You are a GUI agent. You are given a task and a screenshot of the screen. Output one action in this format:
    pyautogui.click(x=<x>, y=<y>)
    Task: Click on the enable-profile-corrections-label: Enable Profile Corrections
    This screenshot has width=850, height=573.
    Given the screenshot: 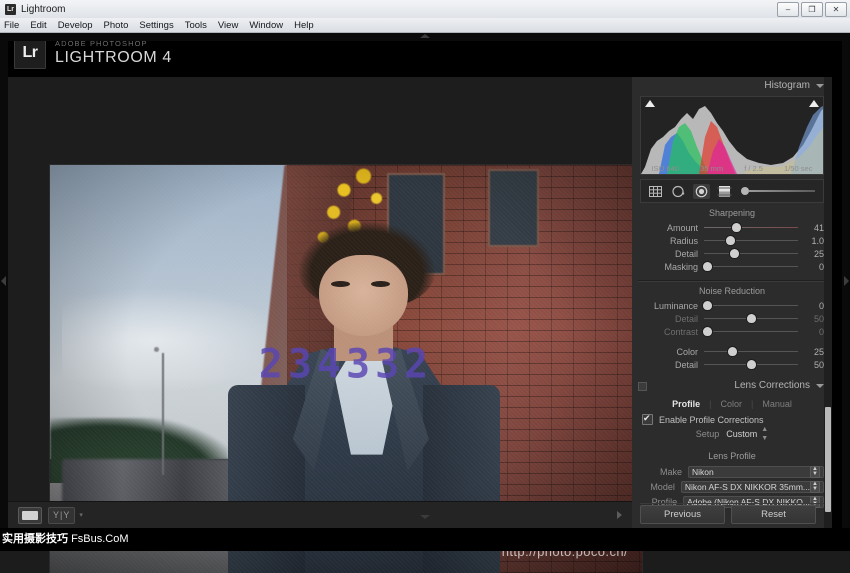 What is the action you would take?
    pyautogui.click(x=711, y=419)
    